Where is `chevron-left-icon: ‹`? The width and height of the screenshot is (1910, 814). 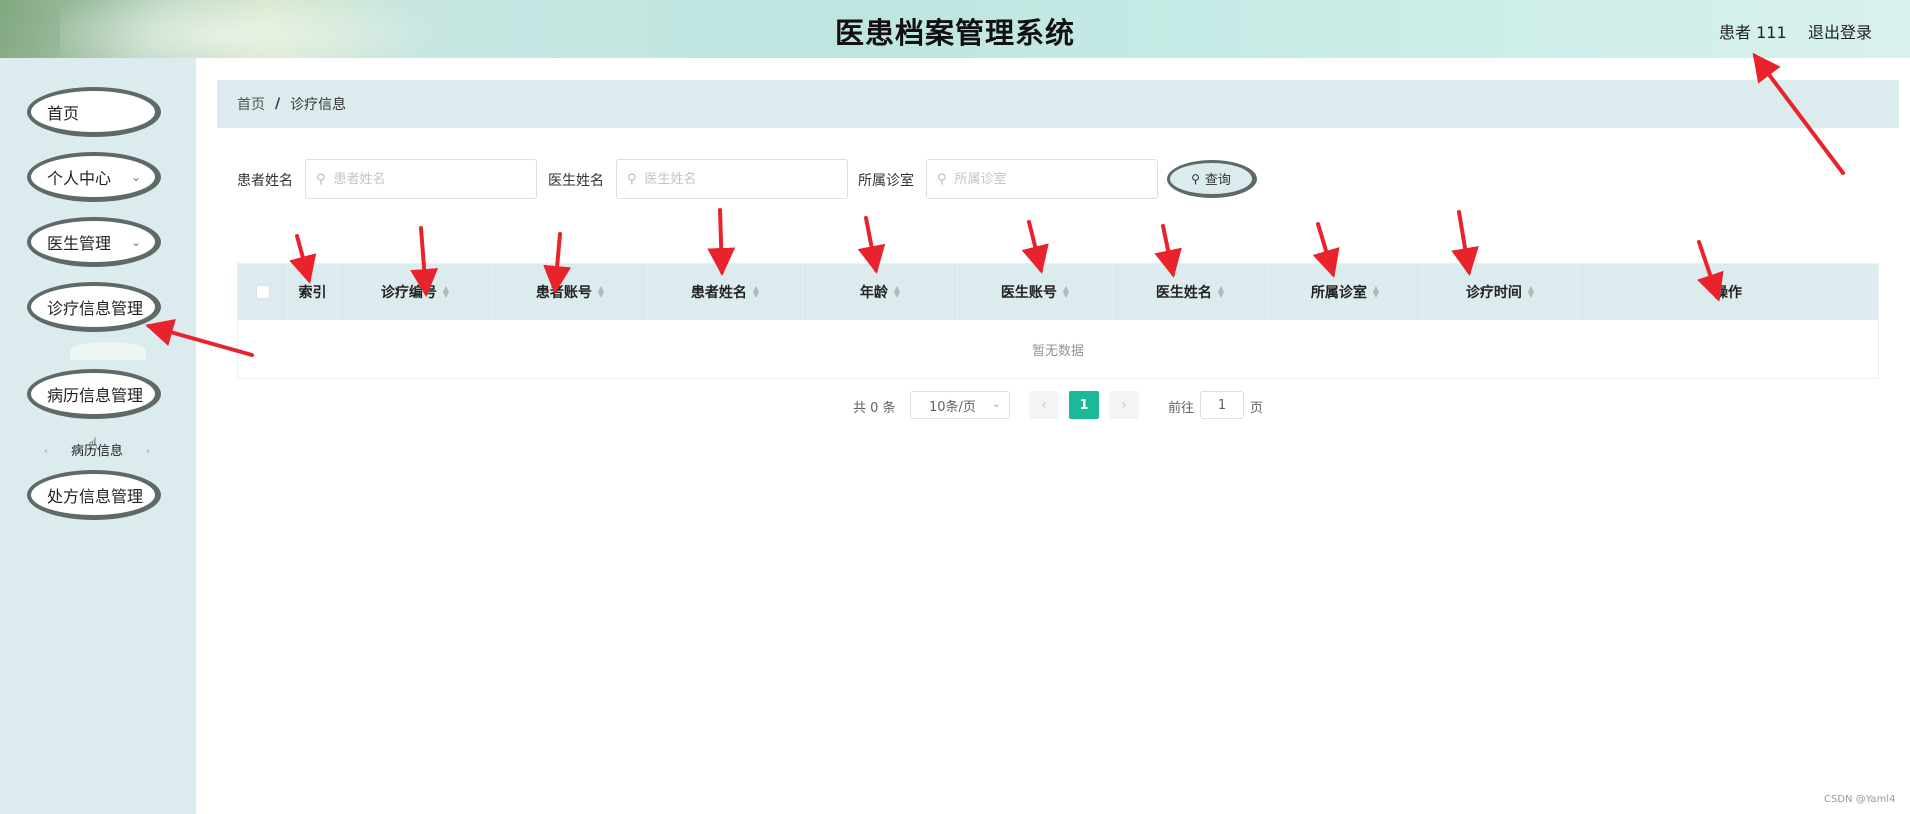 chevron-left-icon: ‹ is located at coordinates (1044, 405).